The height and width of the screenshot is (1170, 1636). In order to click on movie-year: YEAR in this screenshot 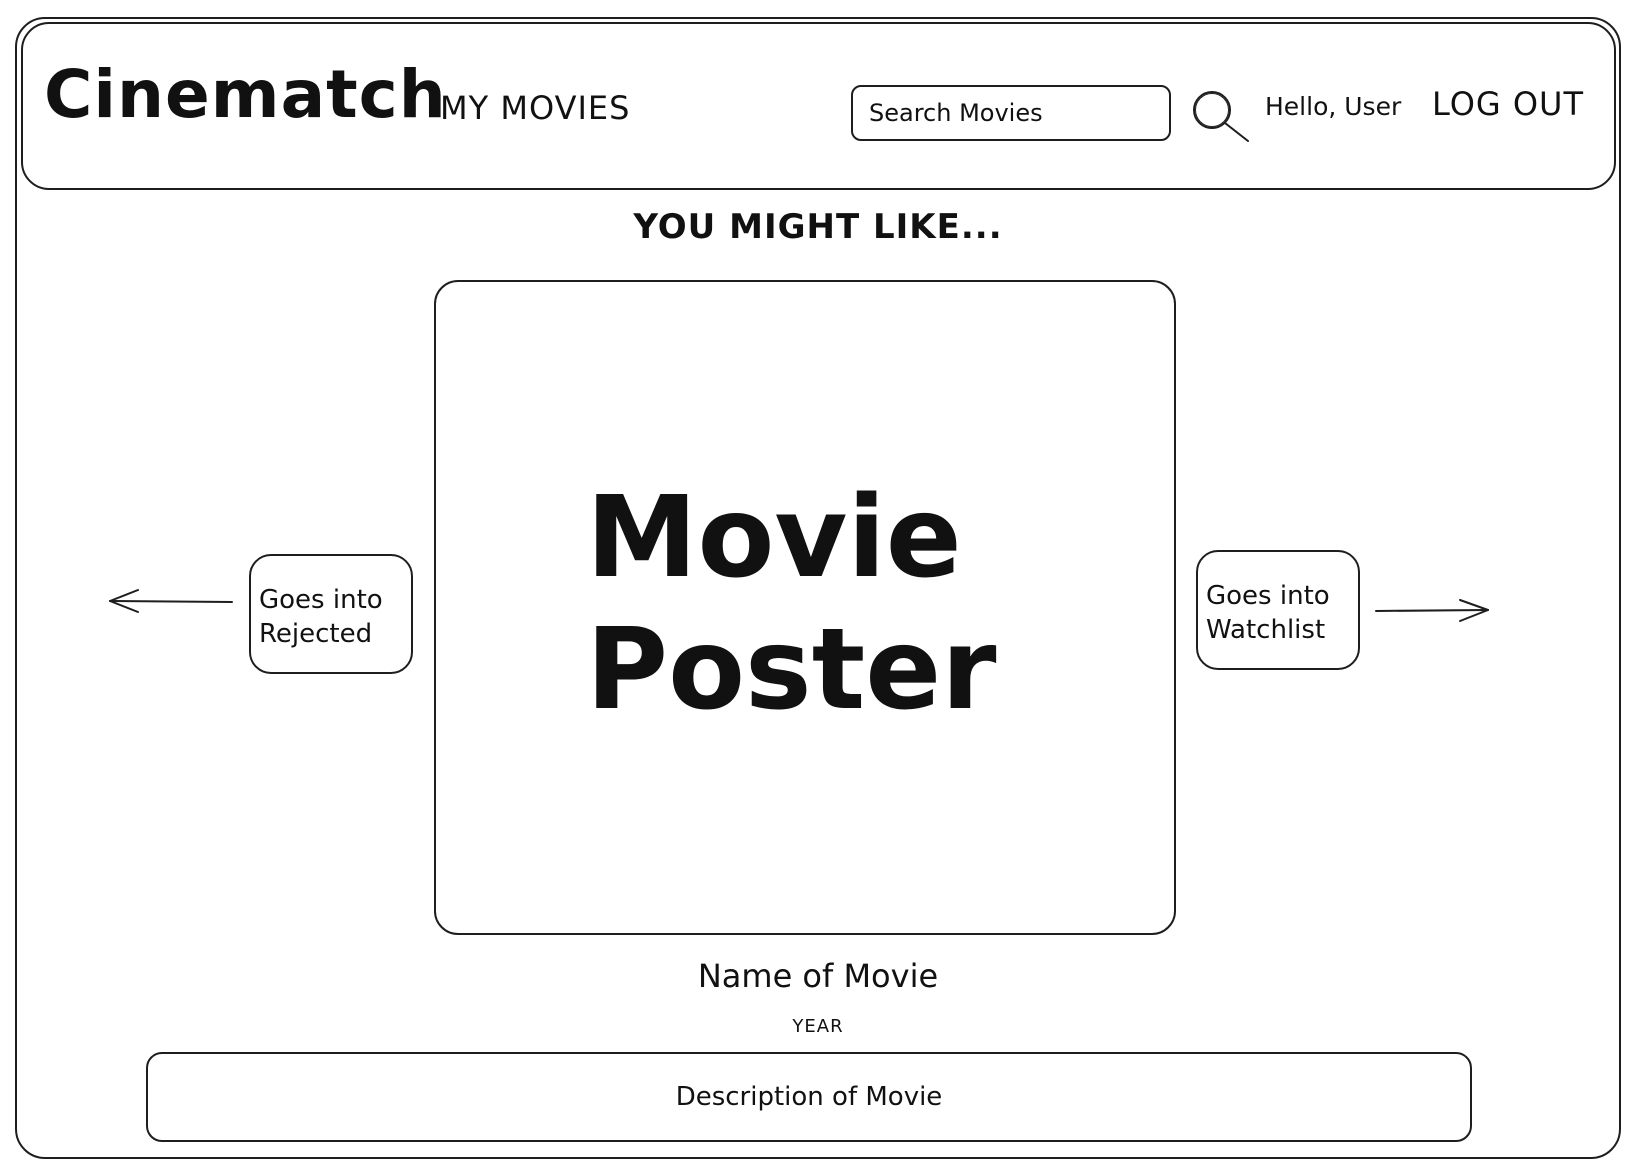, I will do `click(818, 1026)`.